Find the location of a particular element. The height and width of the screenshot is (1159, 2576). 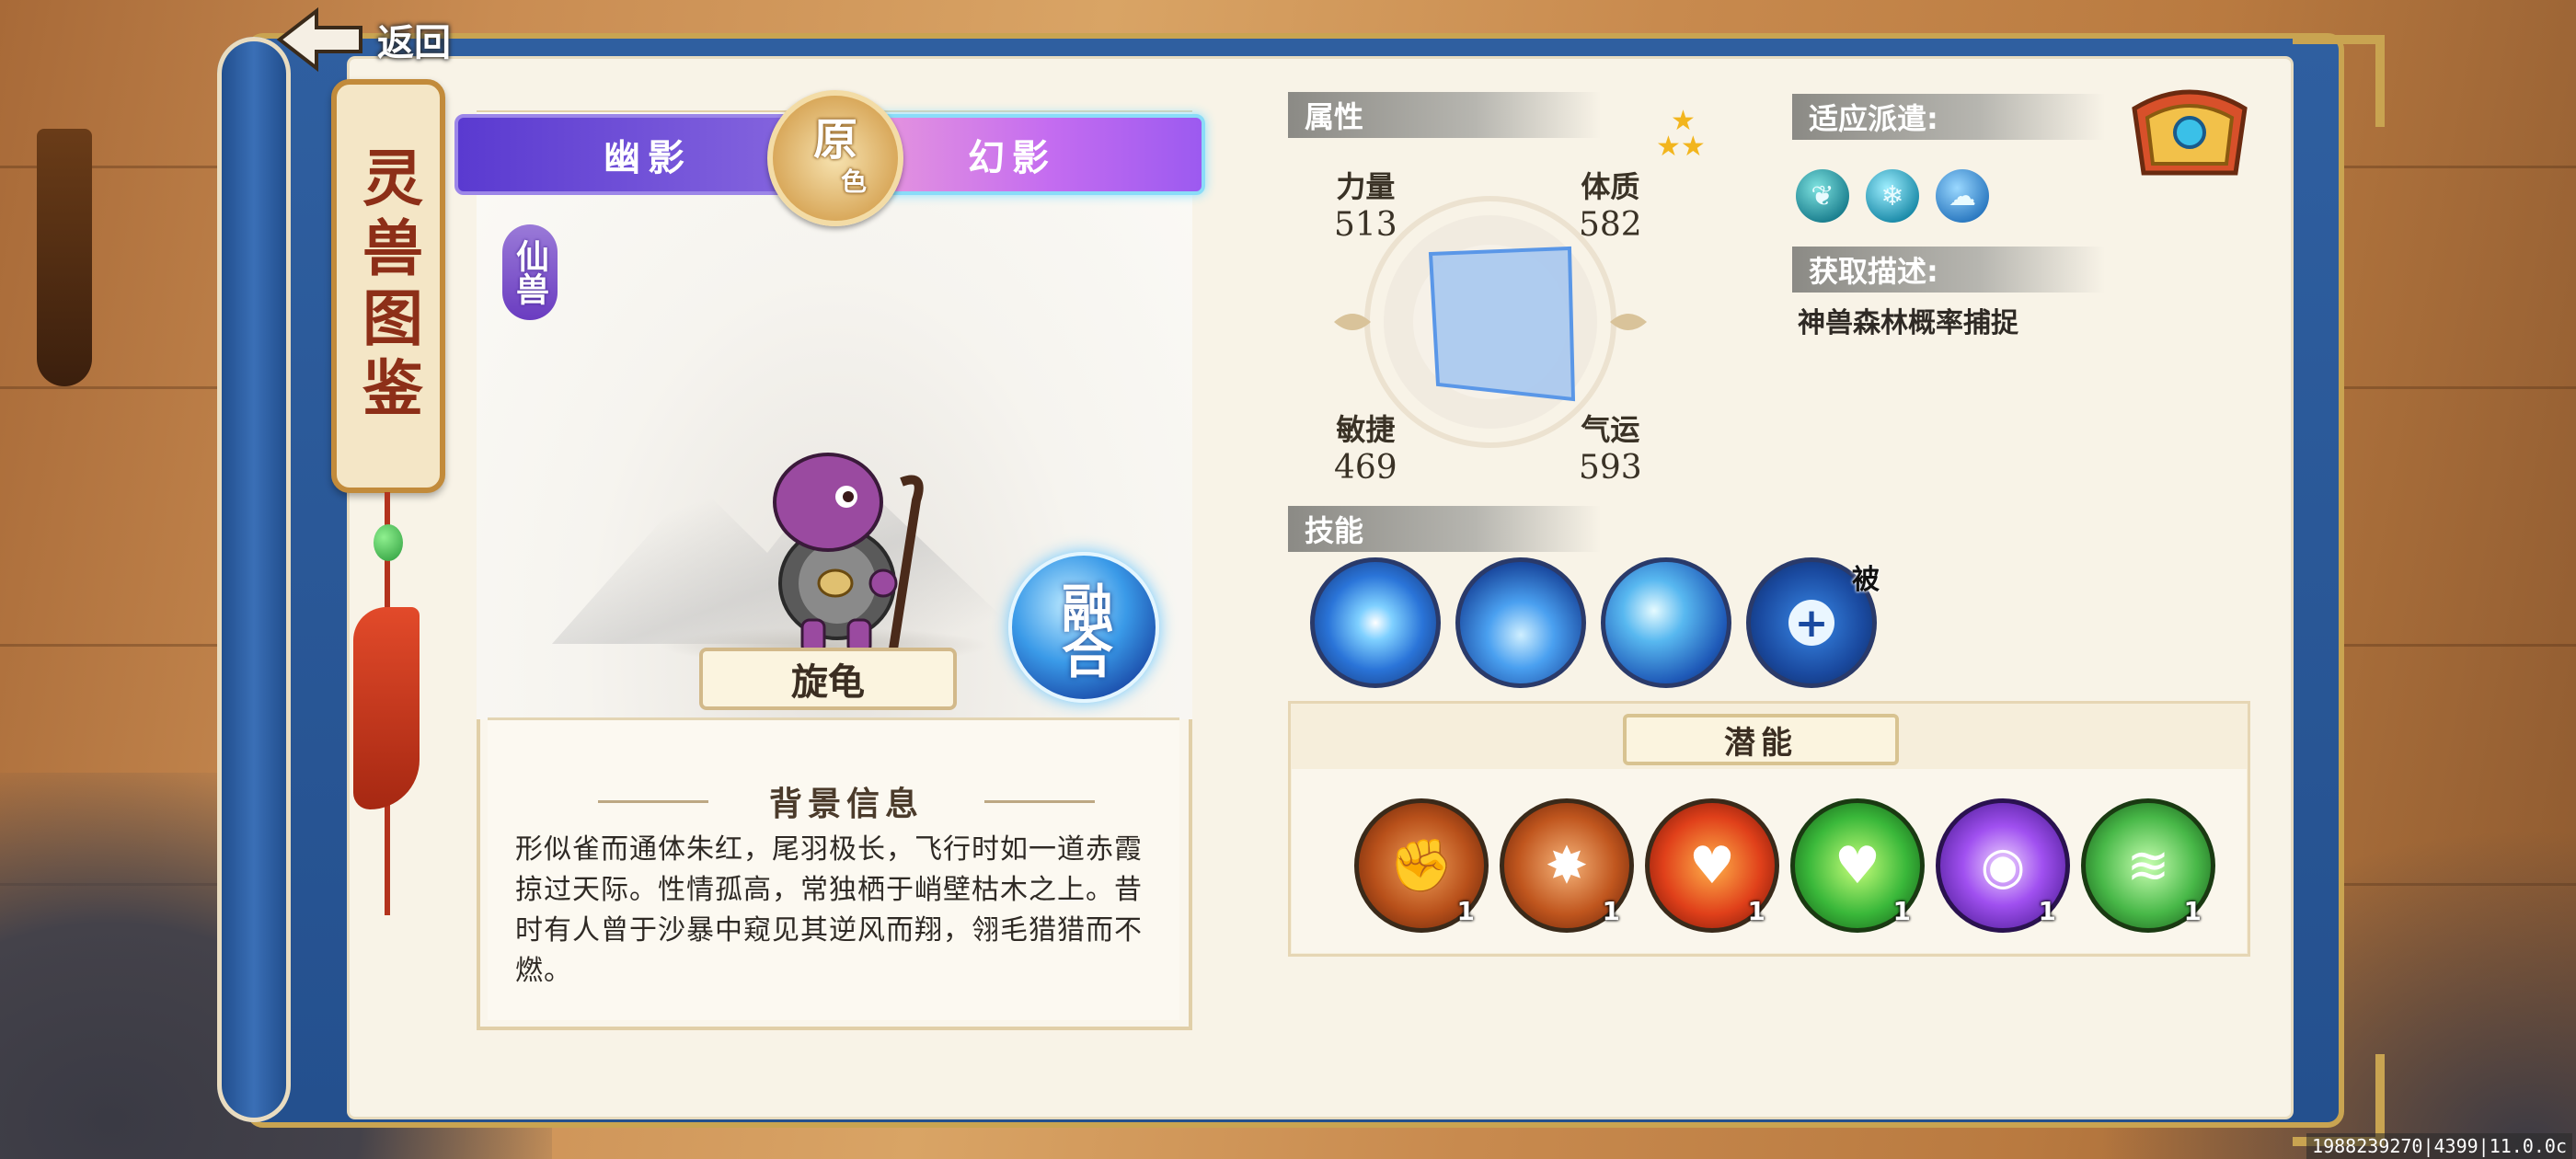

stat-label: 体质 is located at coordinates (1610, 186).